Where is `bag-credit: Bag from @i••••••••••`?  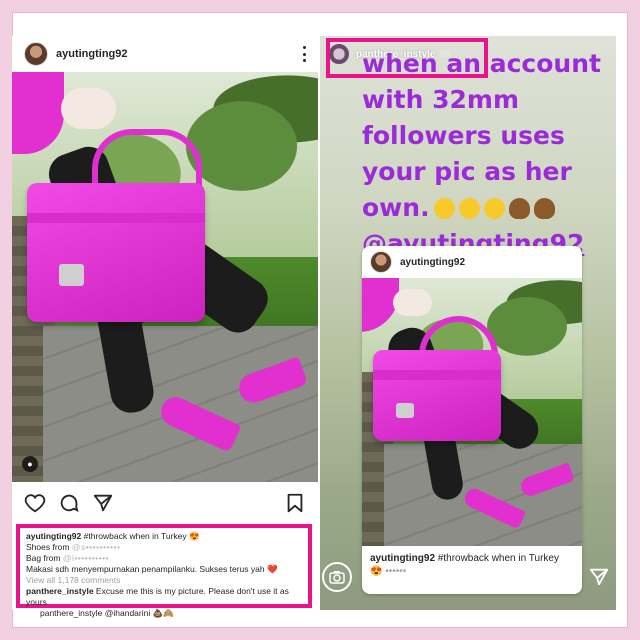 bag-credit: Bag from @i•••••••••• is located at coordinates (164, 558).